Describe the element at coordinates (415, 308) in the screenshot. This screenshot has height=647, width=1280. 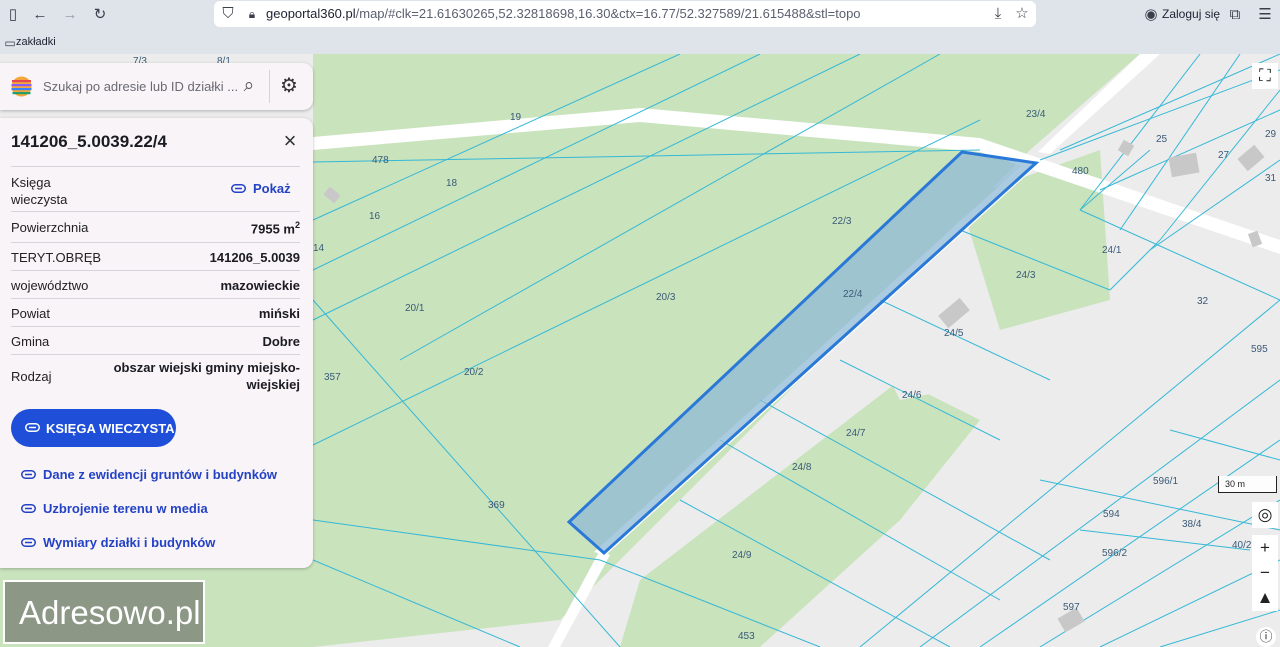
I see `parcel-label: 20/1` at that location.